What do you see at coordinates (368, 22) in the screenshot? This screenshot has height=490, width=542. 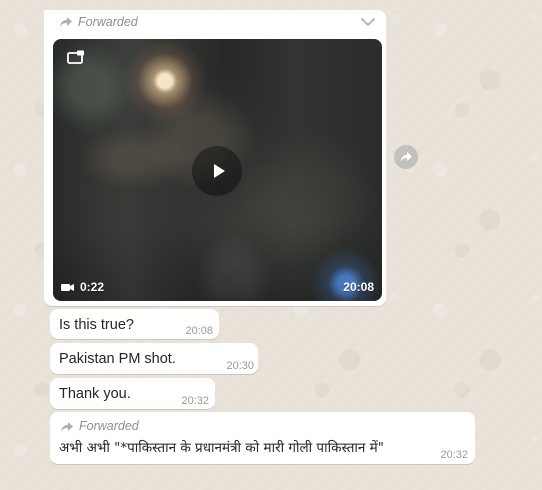 I see `chevron-down-icon` at bounding box center [368, 22].